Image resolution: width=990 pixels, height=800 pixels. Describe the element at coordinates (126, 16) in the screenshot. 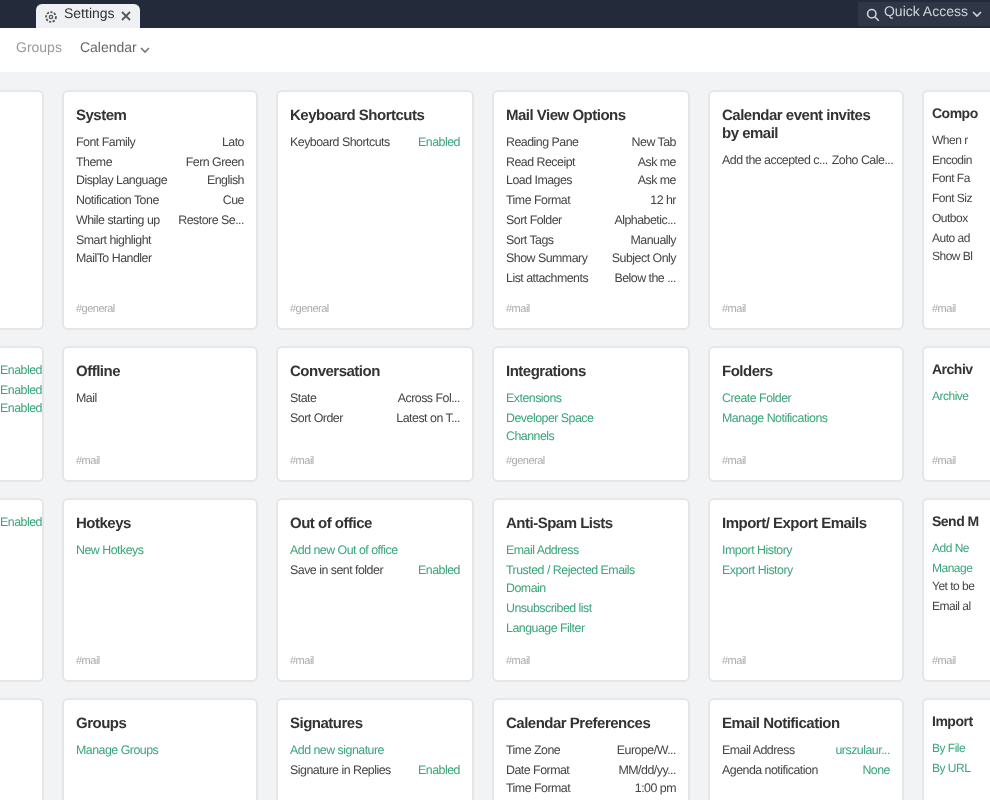

I see `close-icon` at that location.